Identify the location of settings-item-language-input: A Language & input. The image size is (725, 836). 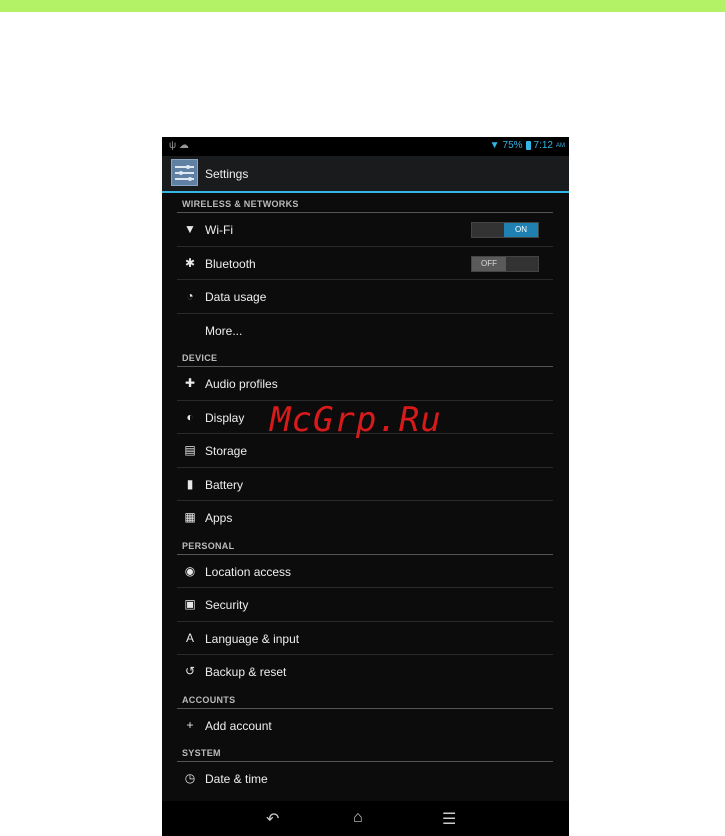
(365, 638).